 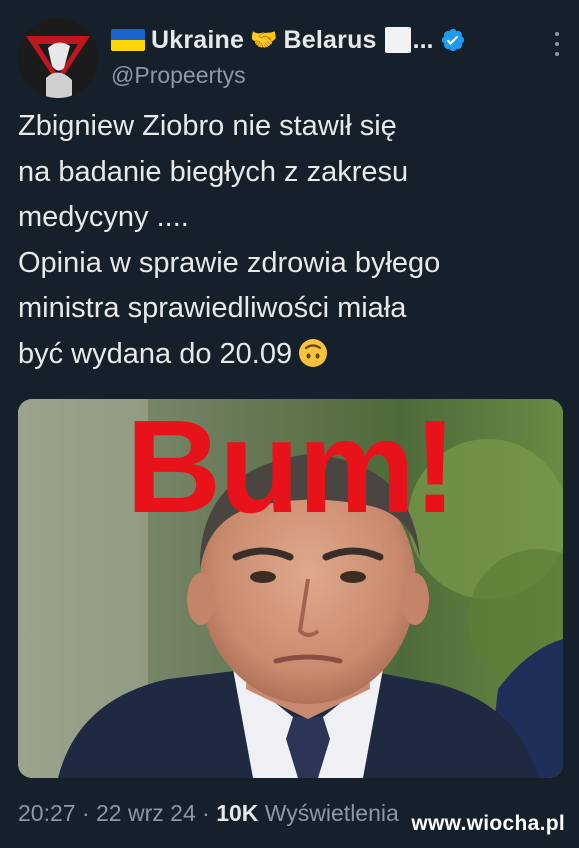 I want to click on views-count: 10K, so click(x=237, y=813).